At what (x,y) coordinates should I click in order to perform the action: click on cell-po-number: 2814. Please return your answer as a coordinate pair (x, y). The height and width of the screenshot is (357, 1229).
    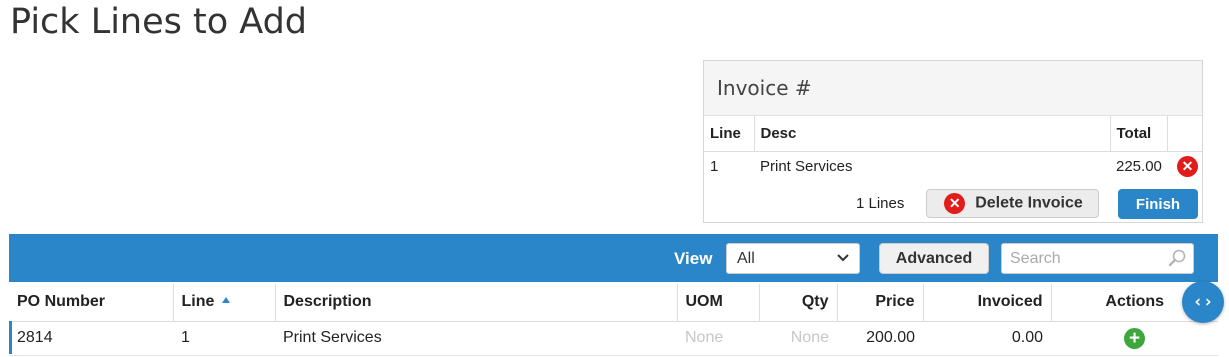
    Looking at the image, I should click on (91, 338).